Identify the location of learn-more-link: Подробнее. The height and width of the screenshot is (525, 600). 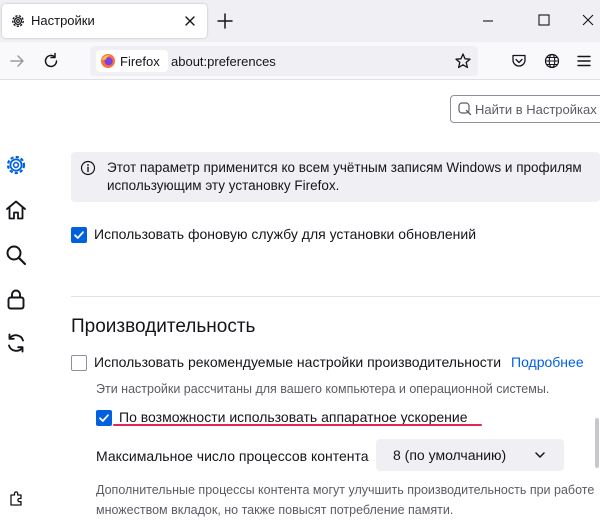
(547, 362).